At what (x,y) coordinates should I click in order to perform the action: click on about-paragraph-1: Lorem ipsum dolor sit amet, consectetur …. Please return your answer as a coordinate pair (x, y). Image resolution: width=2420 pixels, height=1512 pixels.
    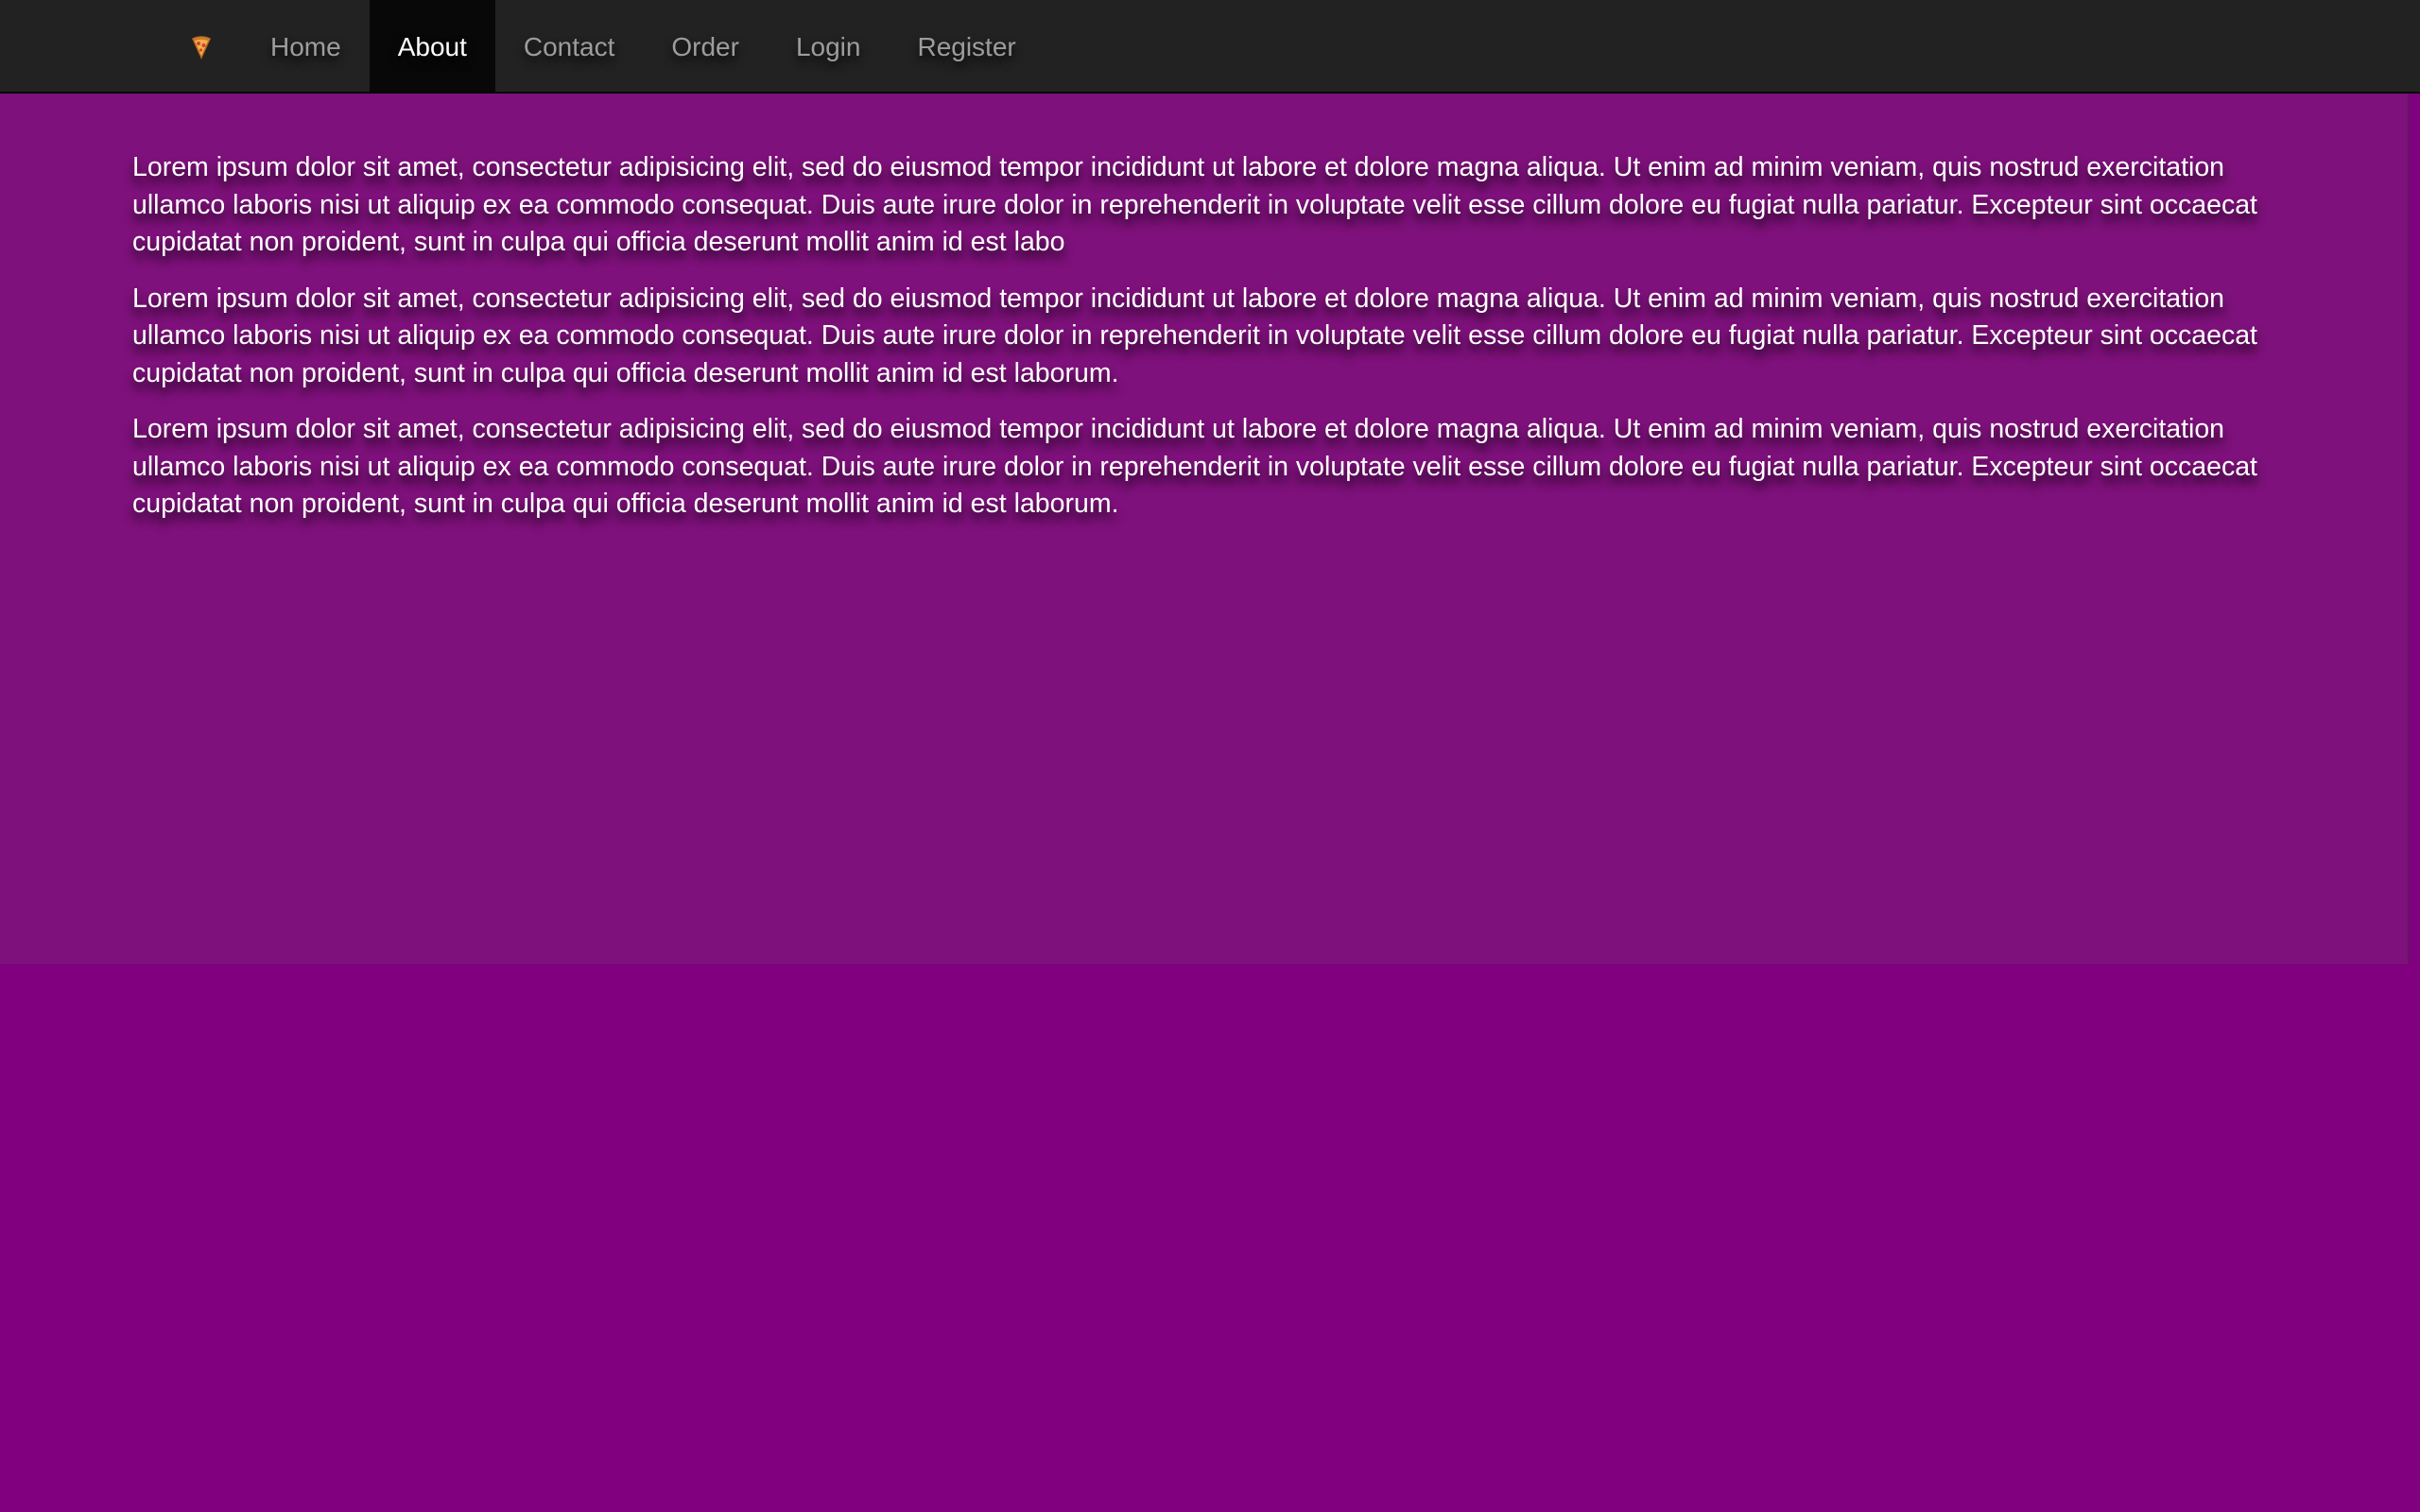
    Looking at the image, I should click on (1194, 204).